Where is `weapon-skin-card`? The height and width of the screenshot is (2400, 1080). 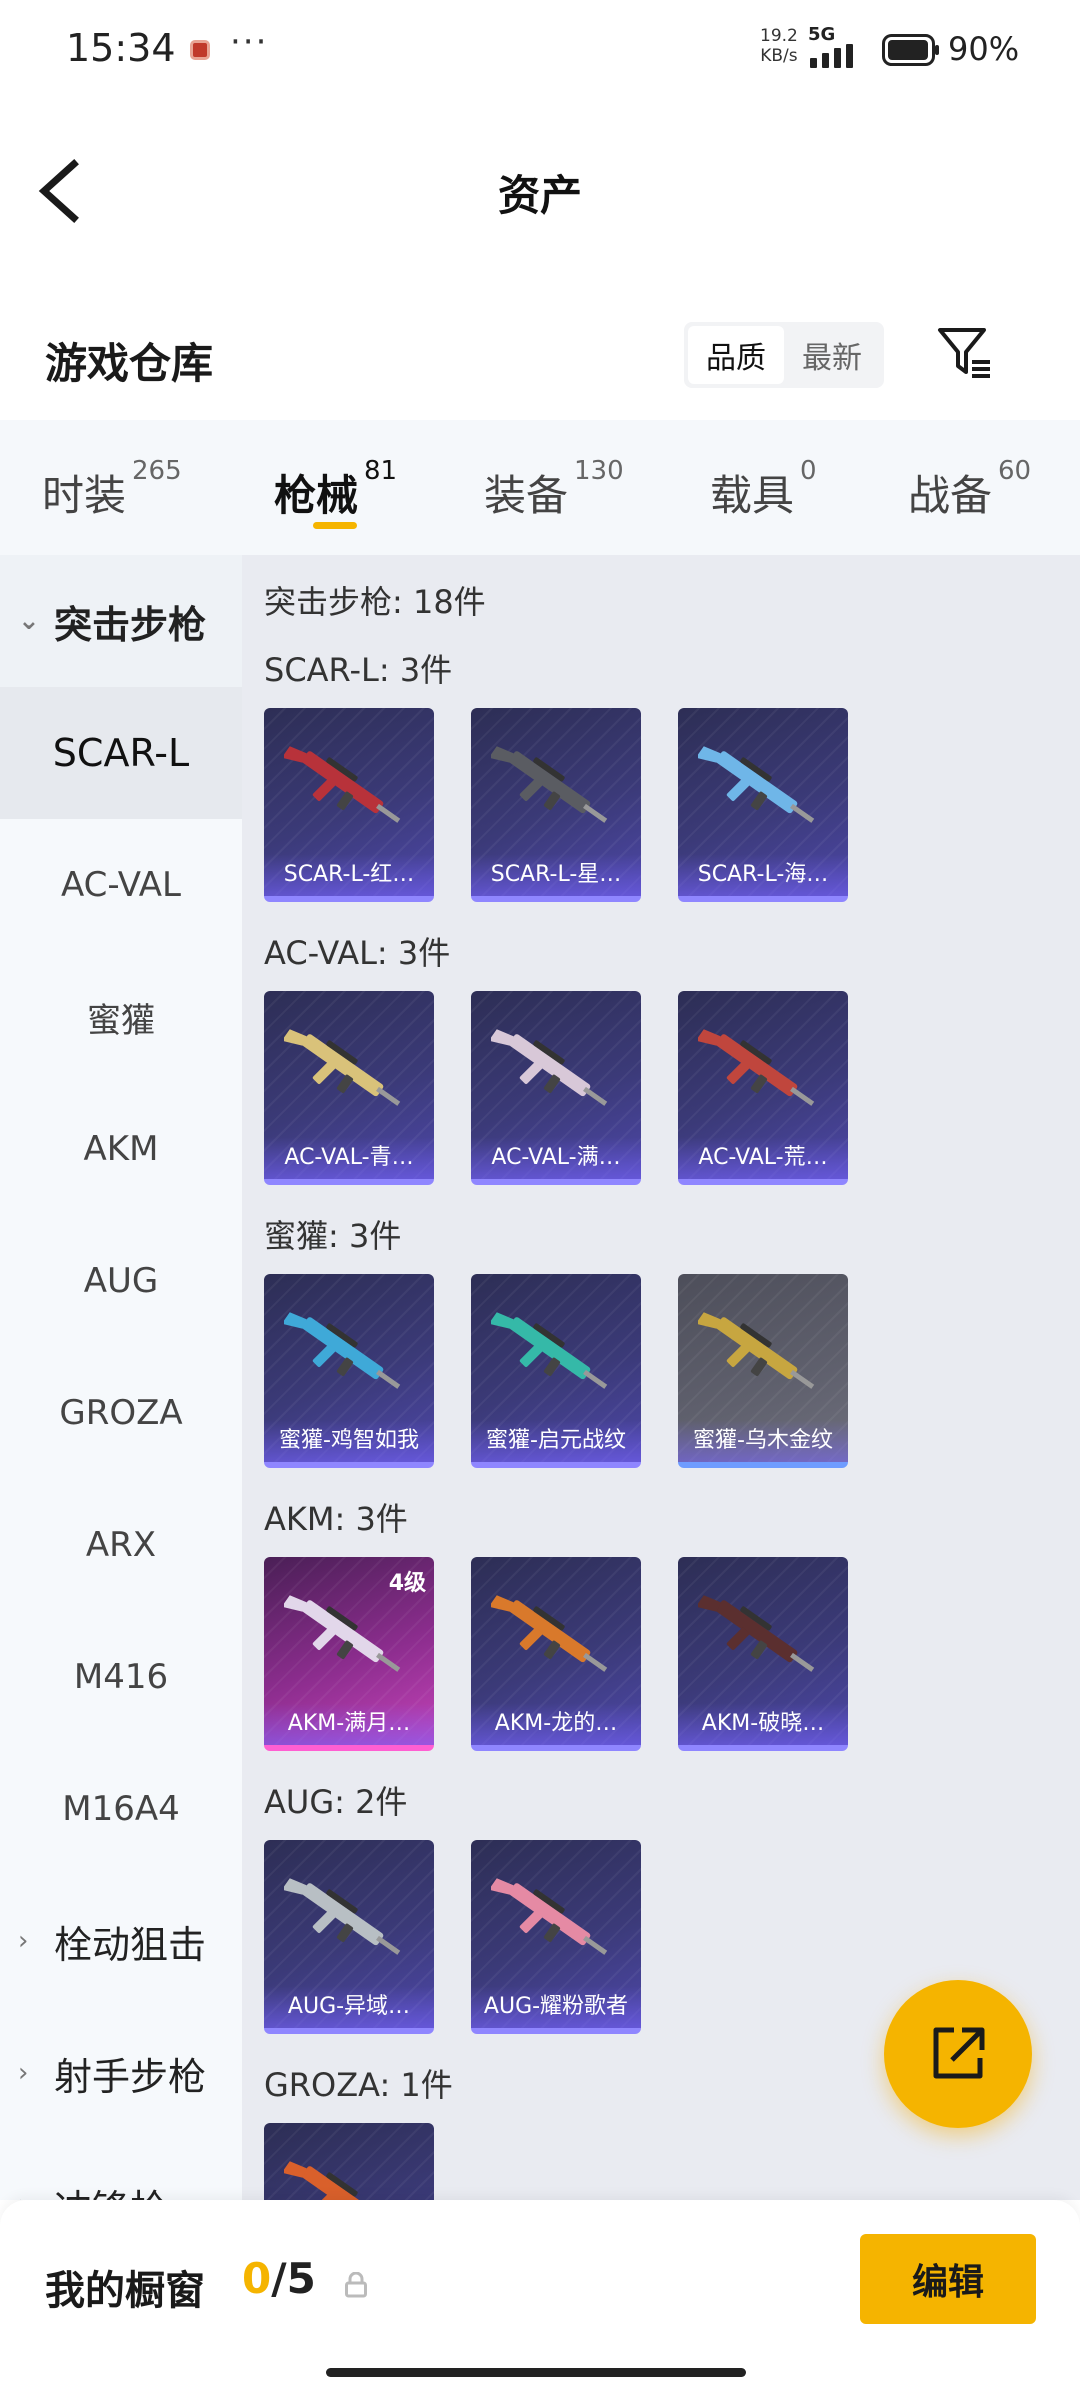 weapon-skin-card is located at coordinates (349, 2161).